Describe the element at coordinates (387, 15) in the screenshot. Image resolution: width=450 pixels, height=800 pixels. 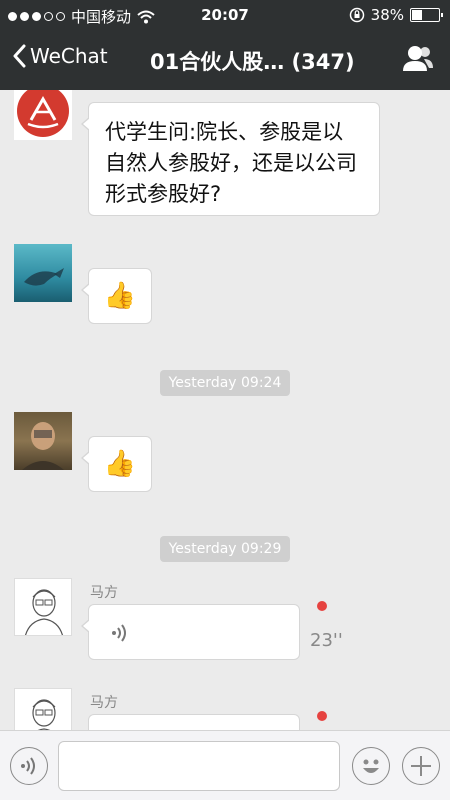
I see `battery-percent: 38%` at that location.